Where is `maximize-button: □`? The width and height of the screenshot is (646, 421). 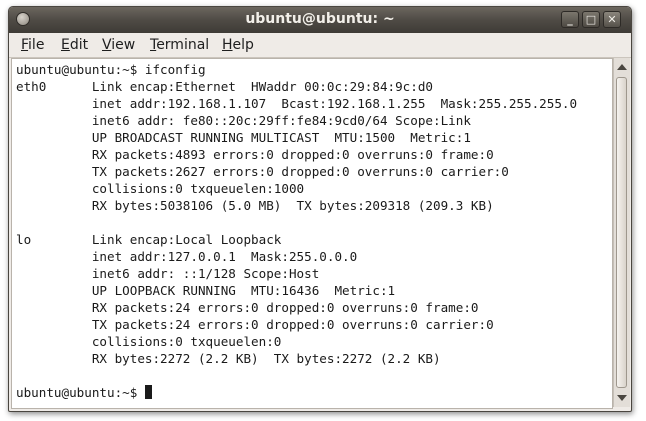 maximize-button: □ is located at coordinates (591, 19).